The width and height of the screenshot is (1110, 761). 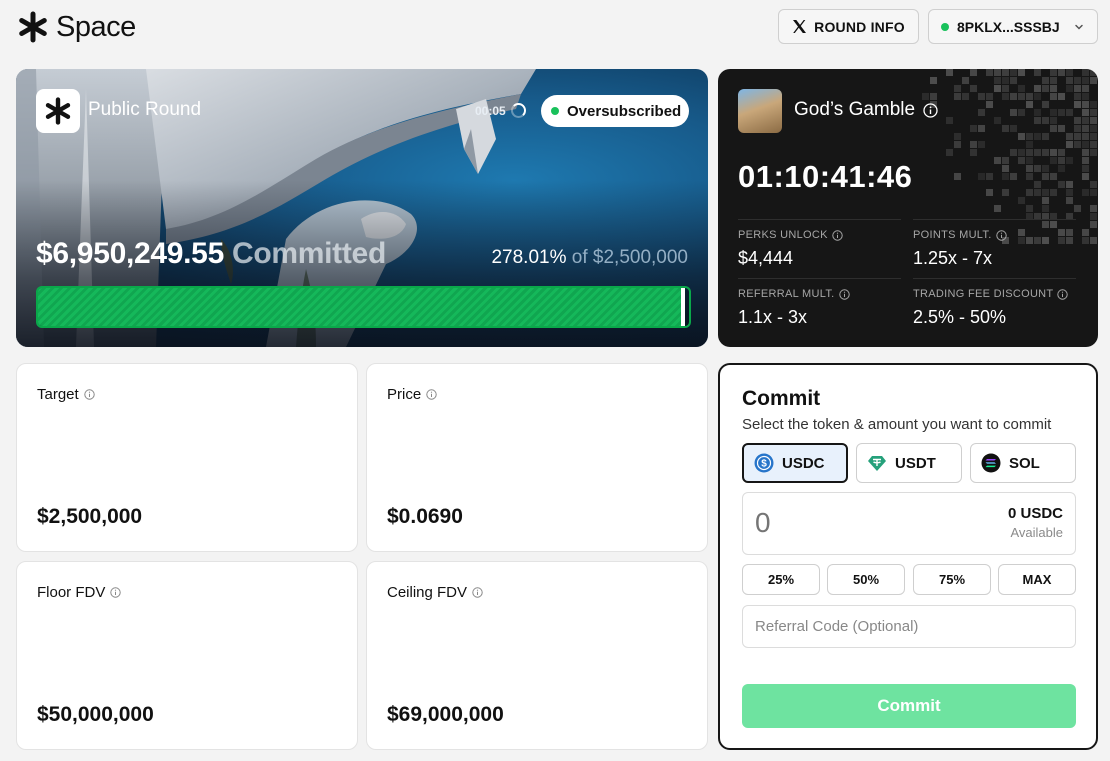 I want to click on floor-fdv-label-text: Floor FDV, so click(x=71, y=592).